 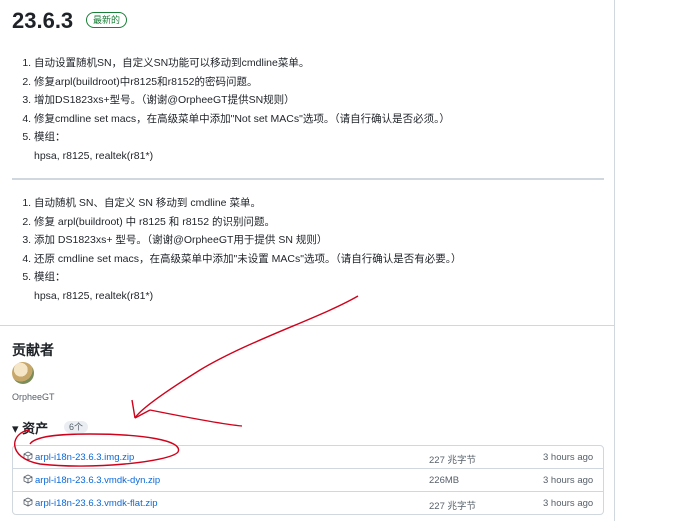 What do you see at coordinates (33, 397) in the screenshot?
I see `contributor-name: OrpheeGT` at bounding box center [33, 397].